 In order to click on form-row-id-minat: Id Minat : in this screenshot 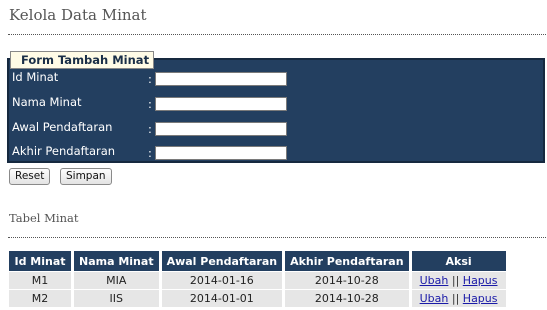, I will do `click(152, 78)`.